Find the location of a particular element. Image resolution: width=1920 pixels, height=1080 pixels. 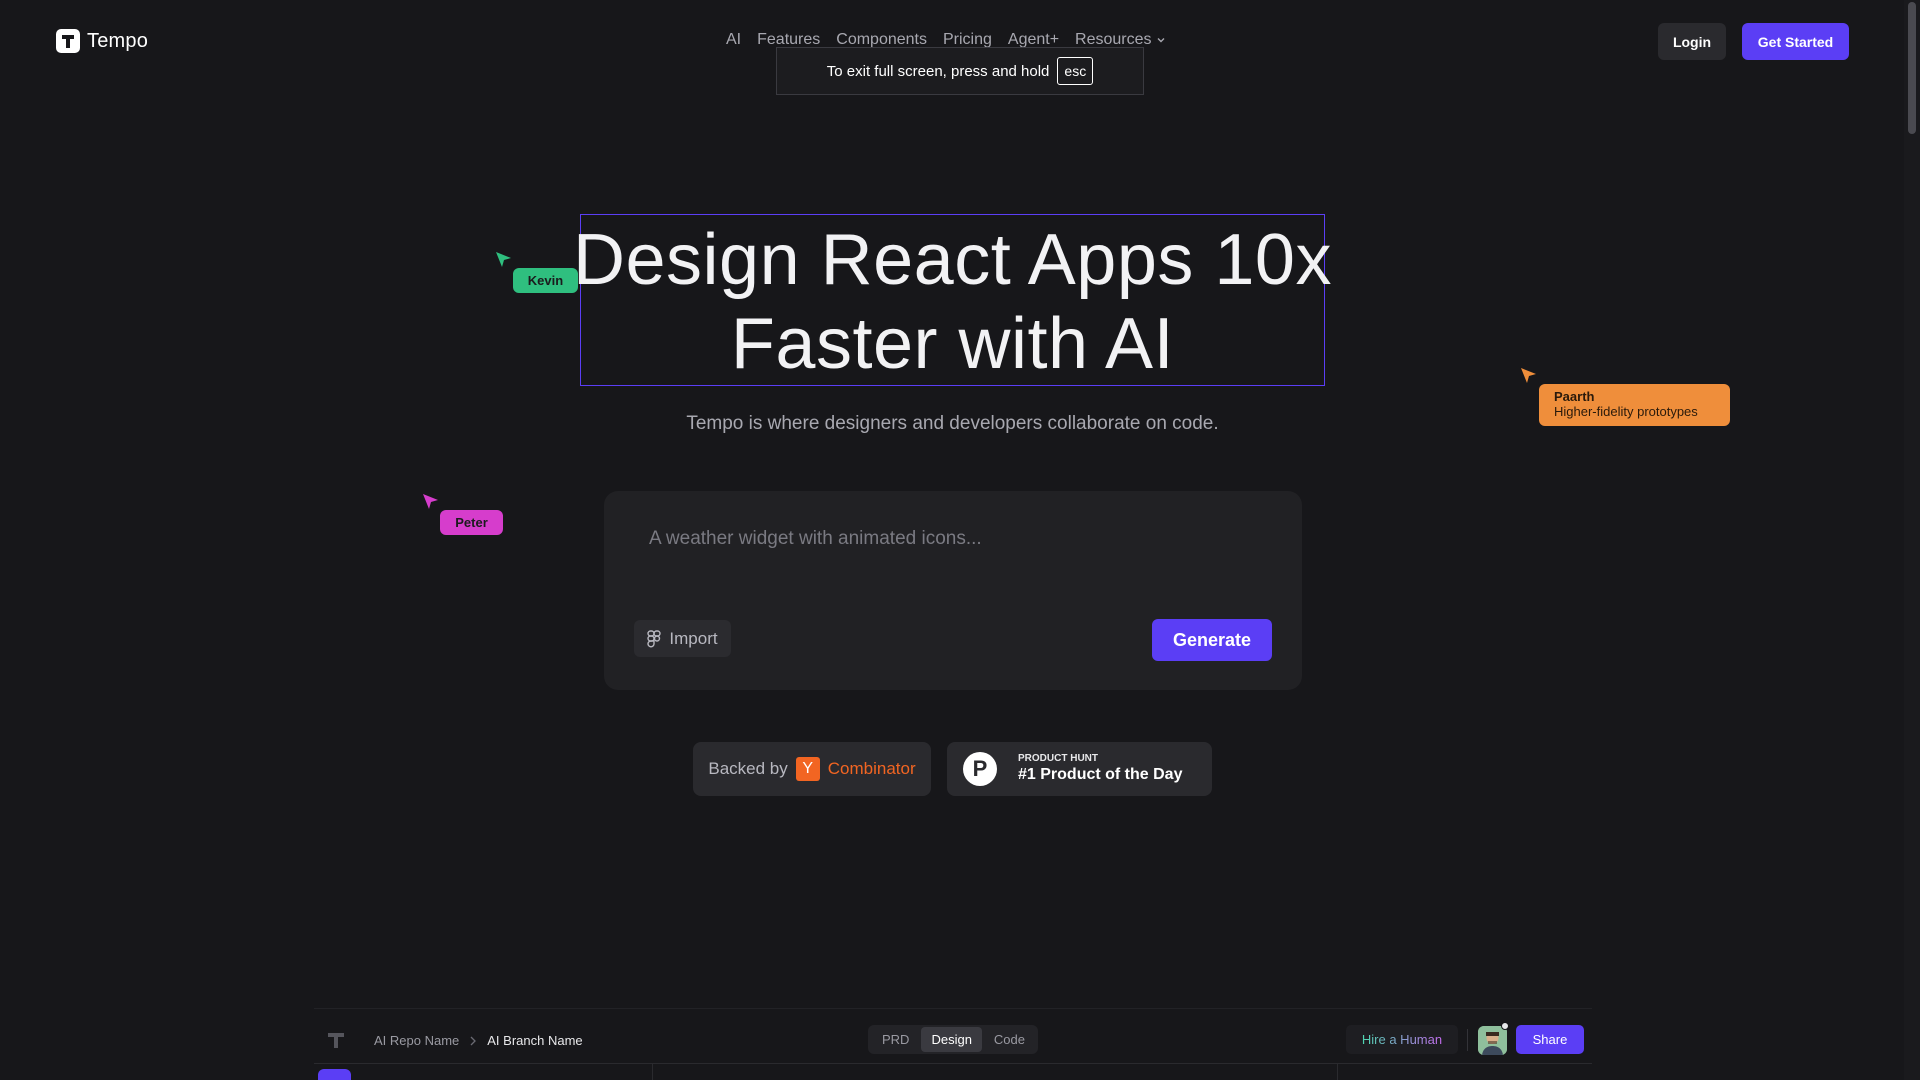

toolbar-divider is located at coordinates (1467, 1040).